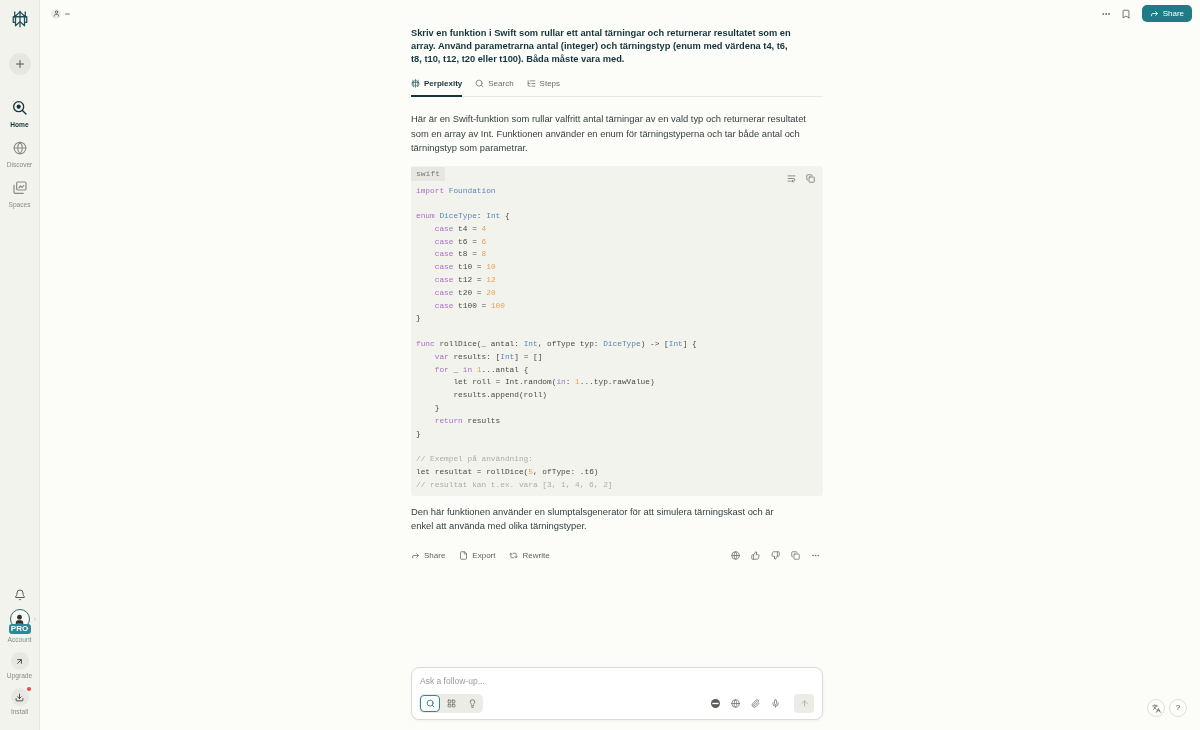  I want to click on mode-button, so click(430, 703).